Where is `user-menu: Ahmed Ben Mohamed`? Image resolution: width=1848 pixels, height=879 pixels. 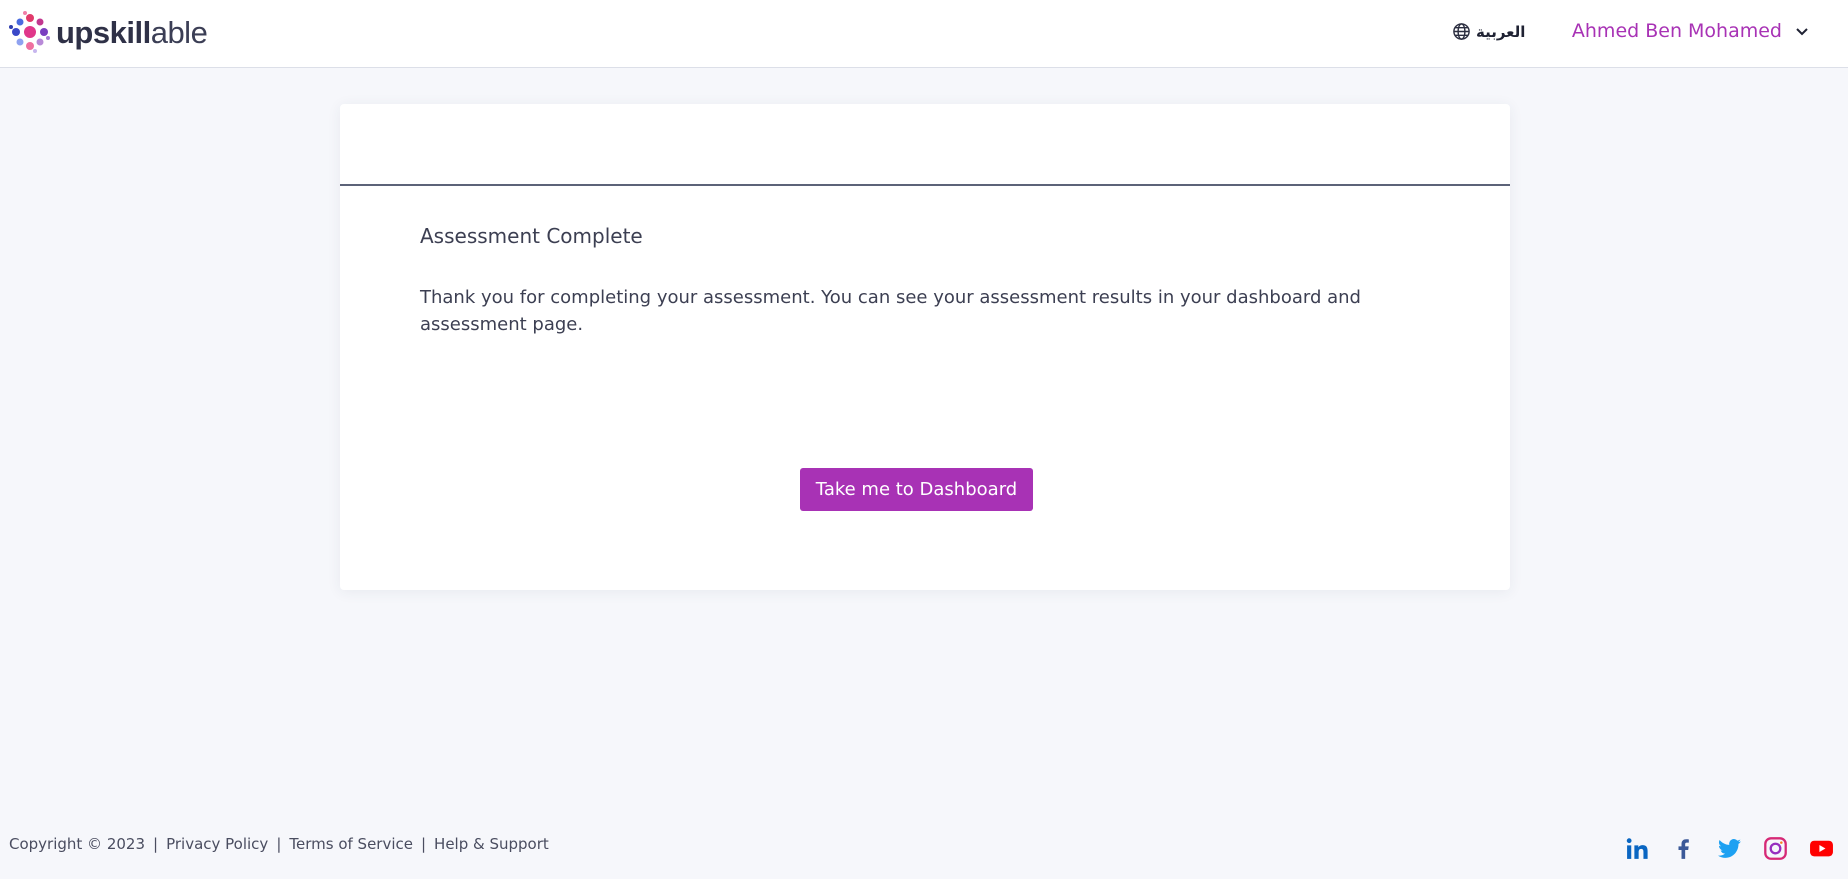 user-menu: Ahmed Ben Mohamed is located at coordinates (1691, 31).